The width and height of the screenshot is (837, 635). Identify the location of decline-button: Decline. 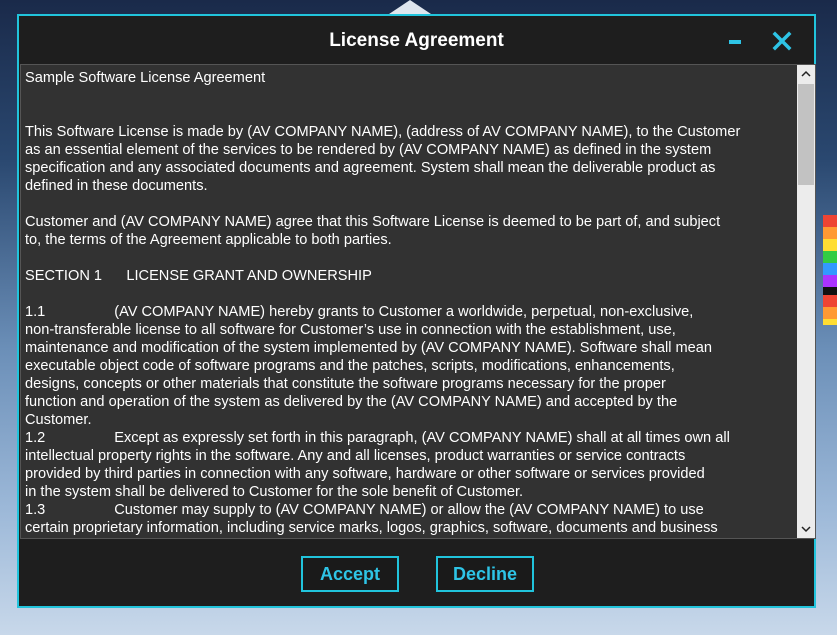
(485, 574).